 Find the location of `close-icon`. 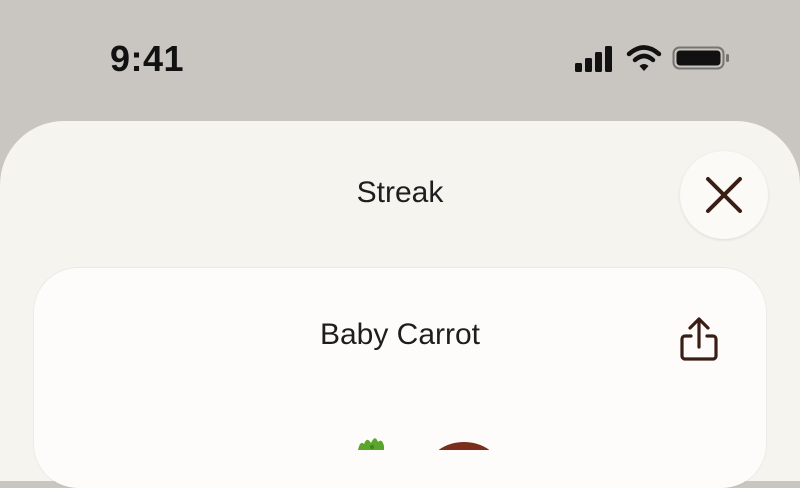

close-icon is located at coordinates (724, 195).